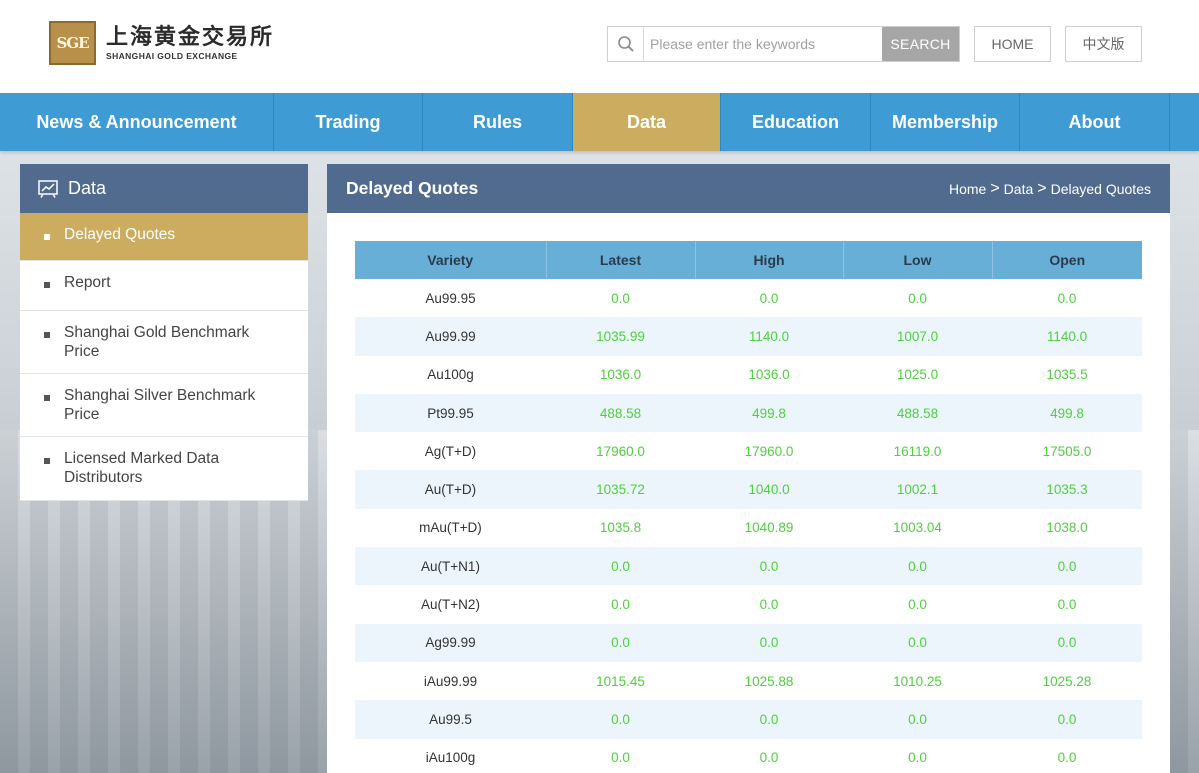  Describe the element at coordinates (137, 122) in the screenshot. I see `nav-item-news: News & Announcement` at that location.